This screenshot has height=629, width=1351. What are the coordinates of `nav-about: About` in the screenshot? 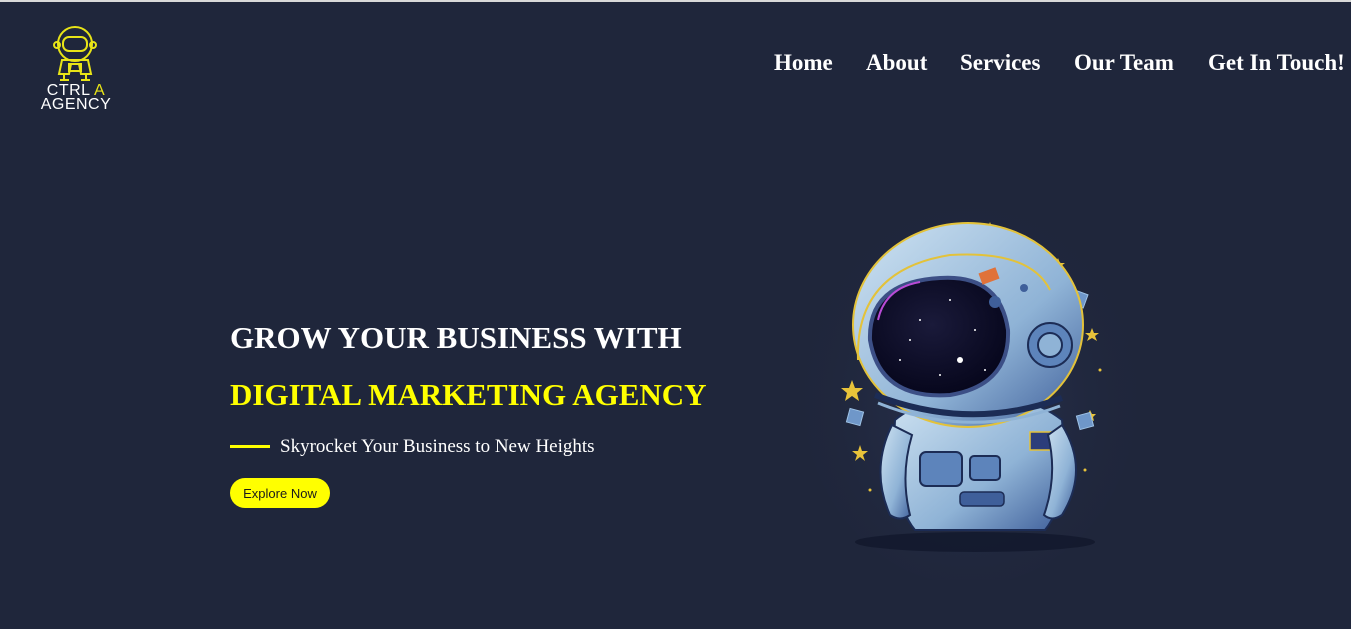 It's located at (896, 63).